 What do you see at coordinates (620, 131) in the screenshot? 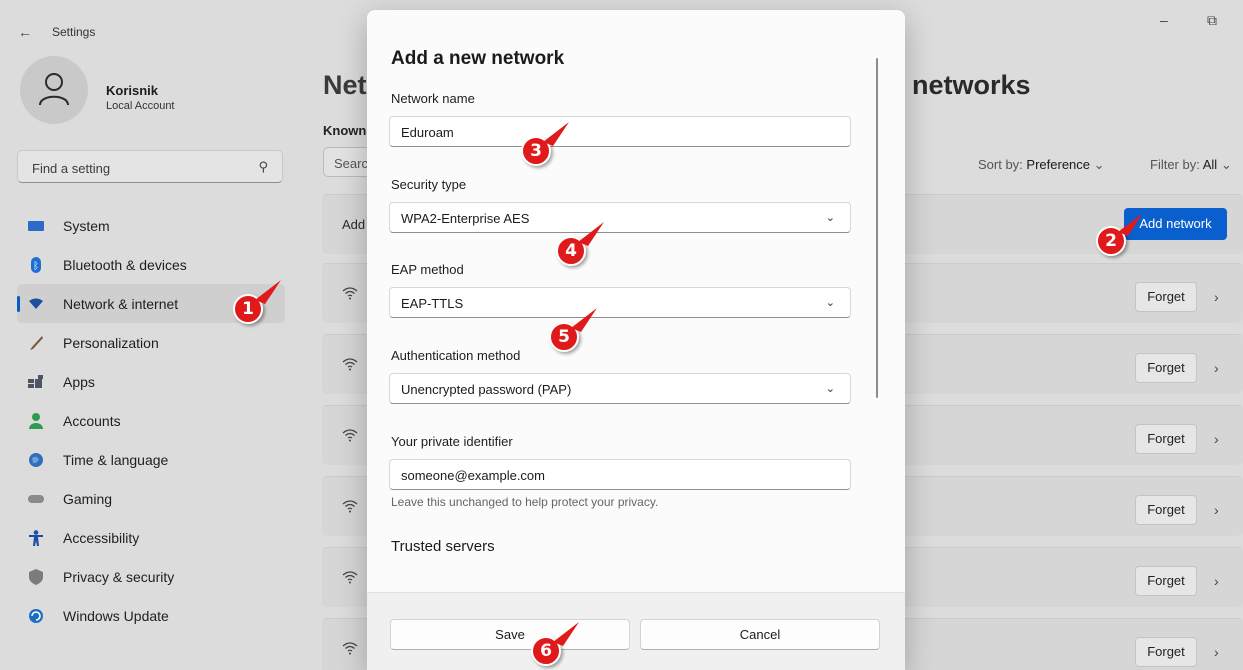
I see `network-name-input: Eduroam` at bounding box center [620, 131].